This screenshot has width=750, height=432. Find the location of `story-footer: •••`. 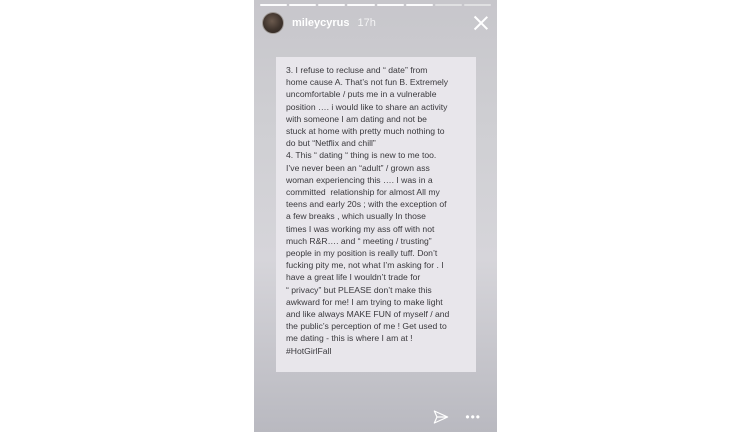

story-footer: ••• is located at coordinates (375, 417).